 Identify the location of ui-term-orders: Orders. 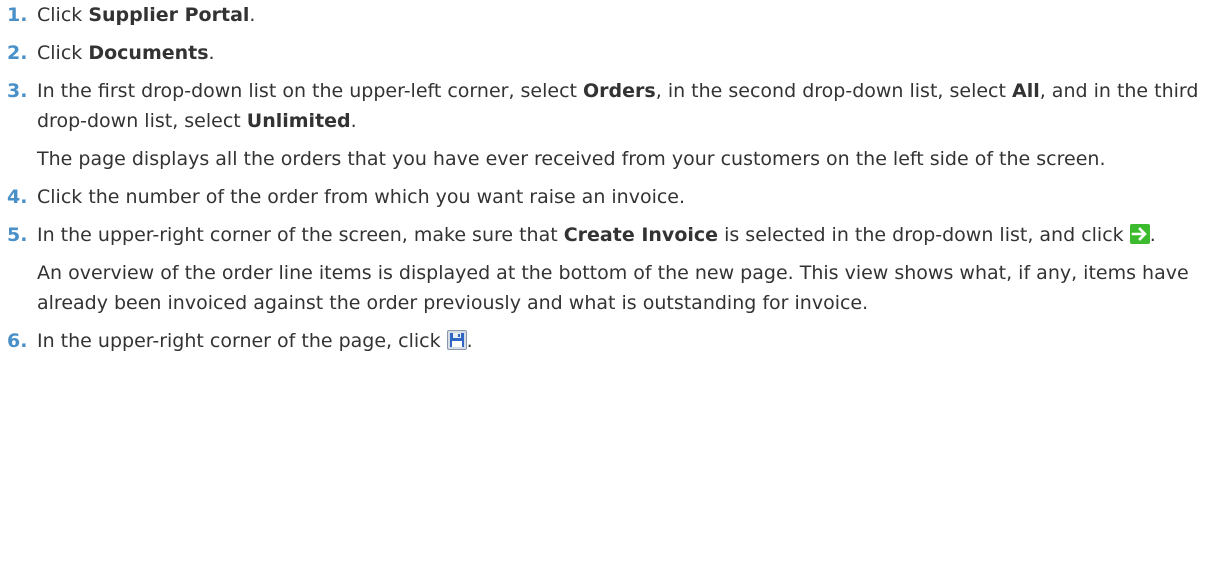
(619, 91).